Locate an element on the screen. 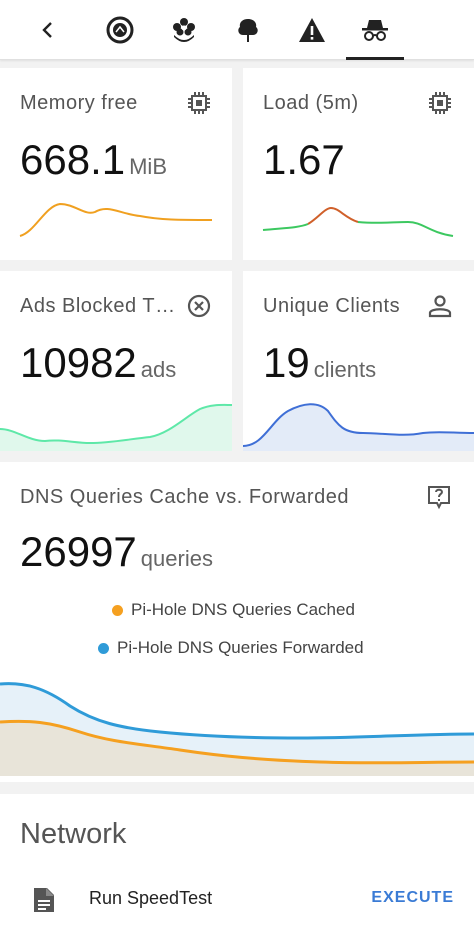 Image resolution: width=474 pixels, height=929 pixels. execute-button: EXECUTE is located at coordinates (412, 898).